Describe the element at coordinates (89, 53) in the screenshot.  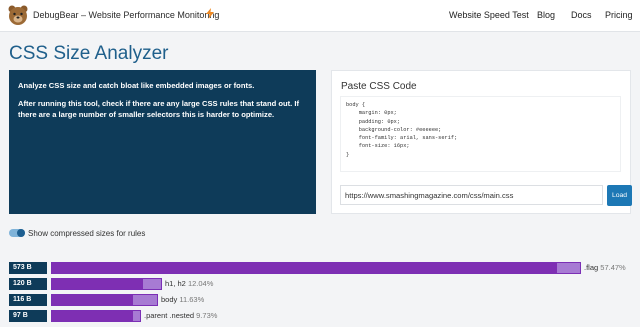
I see `page-title: CSS Size Analyzer` at that location.